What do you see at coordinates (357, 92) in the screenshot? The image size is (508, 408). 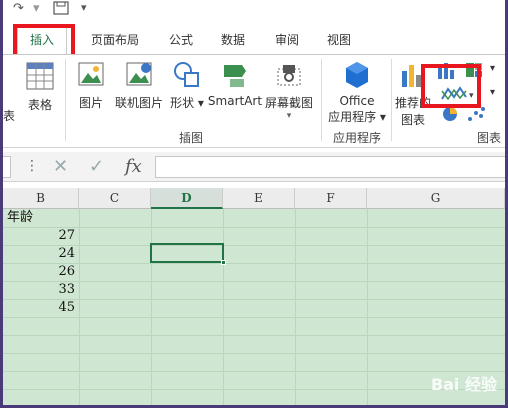 I see `office-apps-button: Office 应用程序 ▾` at bounding box center [357, 92].